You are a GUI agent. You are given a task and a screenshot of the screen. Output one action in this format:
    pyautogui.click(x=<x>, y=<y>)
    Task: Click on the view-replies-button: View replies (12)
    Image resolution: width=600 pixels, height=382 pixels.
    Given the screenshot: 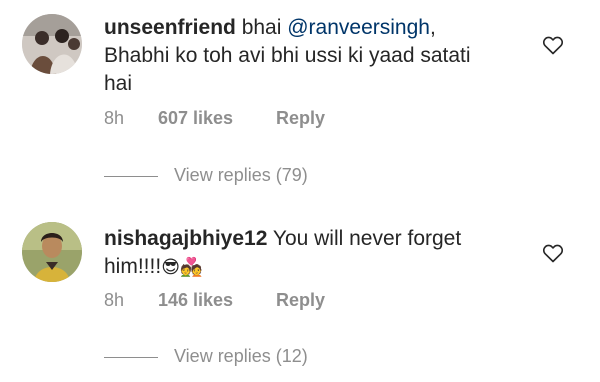 What is the action you would take?
    pyautogui.click(x=241, y=356)
    